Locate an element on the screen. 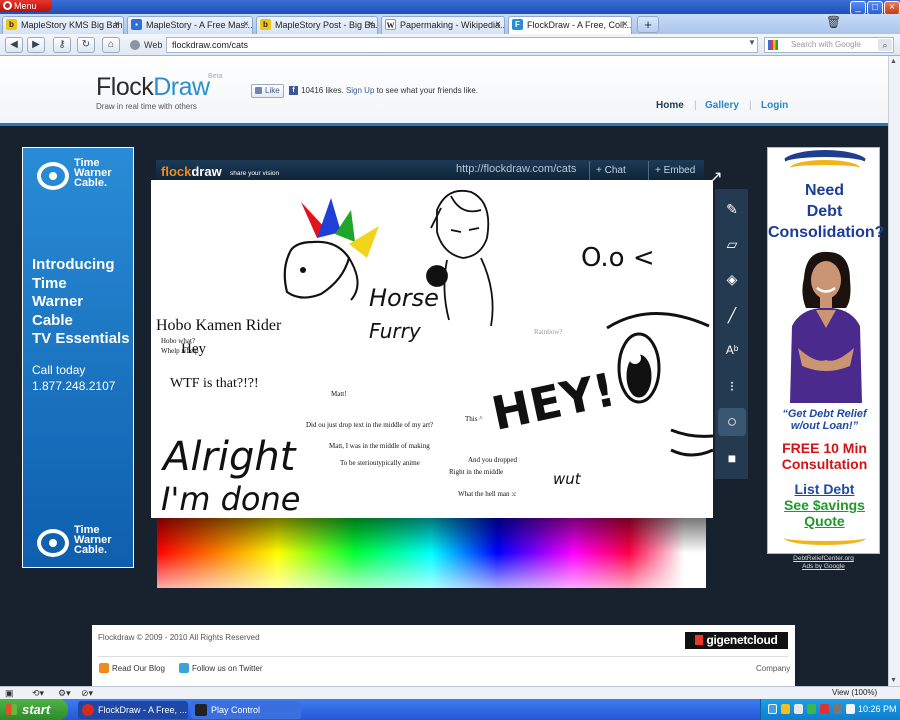 Image resolution: width=900 pixels, height=720 pixels. facebook-like-button: Like is located at coordinates (267, 91).